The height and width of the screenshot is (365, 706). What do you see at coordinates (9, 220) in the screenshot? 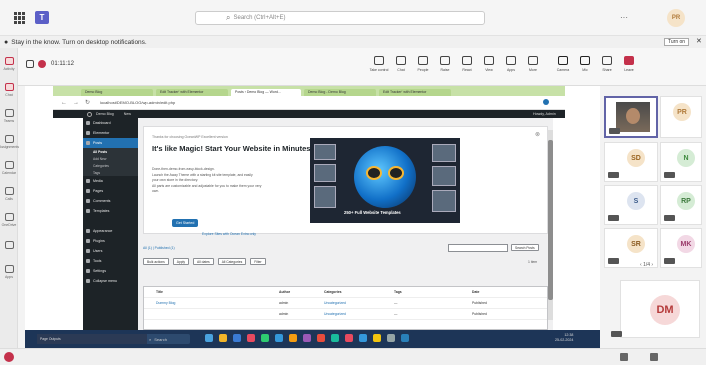
I see `rail-item-6: OneDrive` at bounding box center [9, 220].